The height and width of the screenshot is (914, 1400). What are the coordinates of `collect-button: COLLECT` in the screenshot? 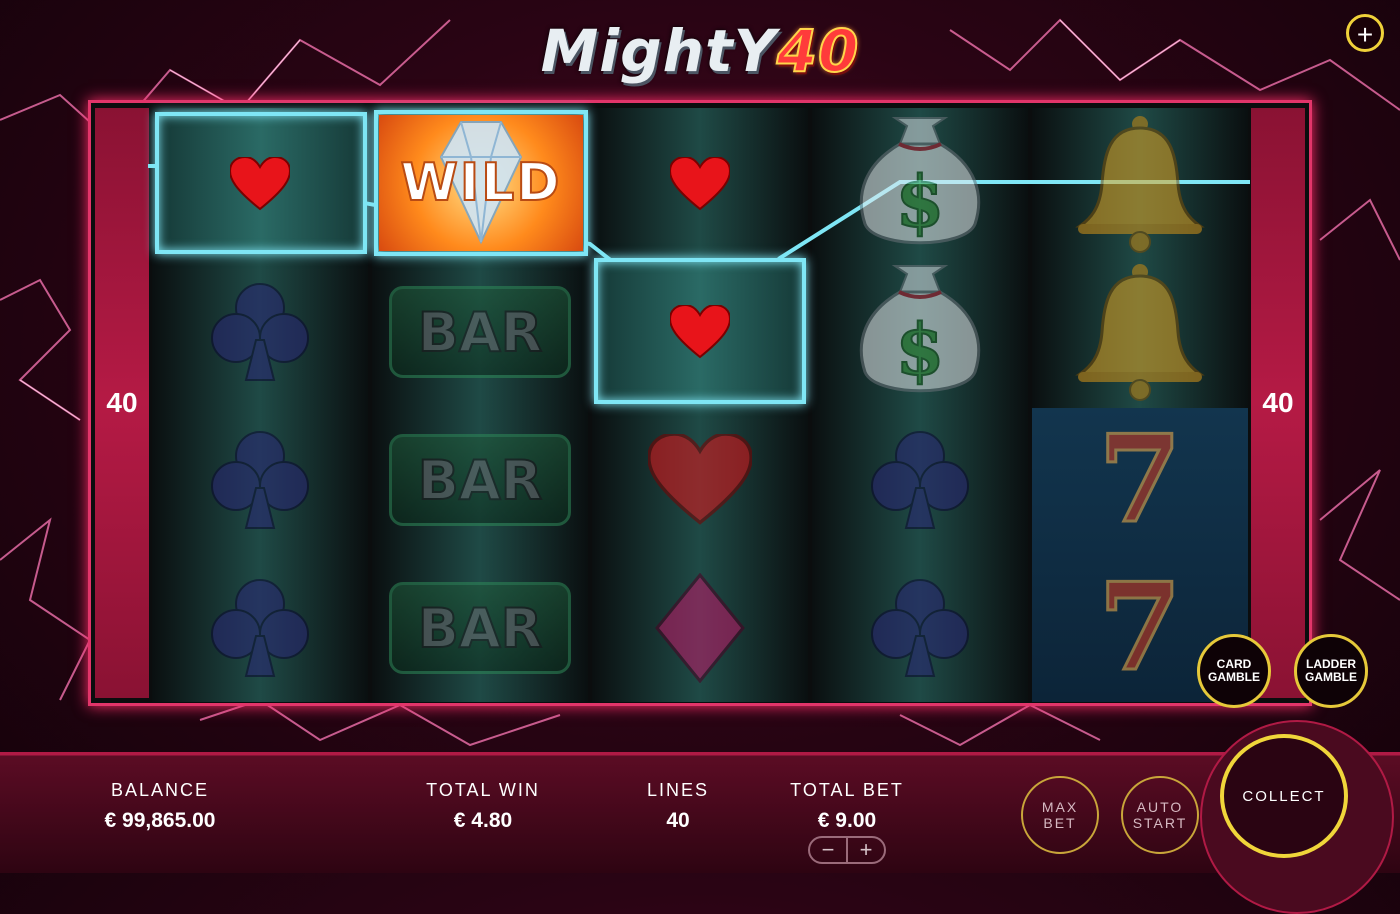 It's located at (1284, 796).